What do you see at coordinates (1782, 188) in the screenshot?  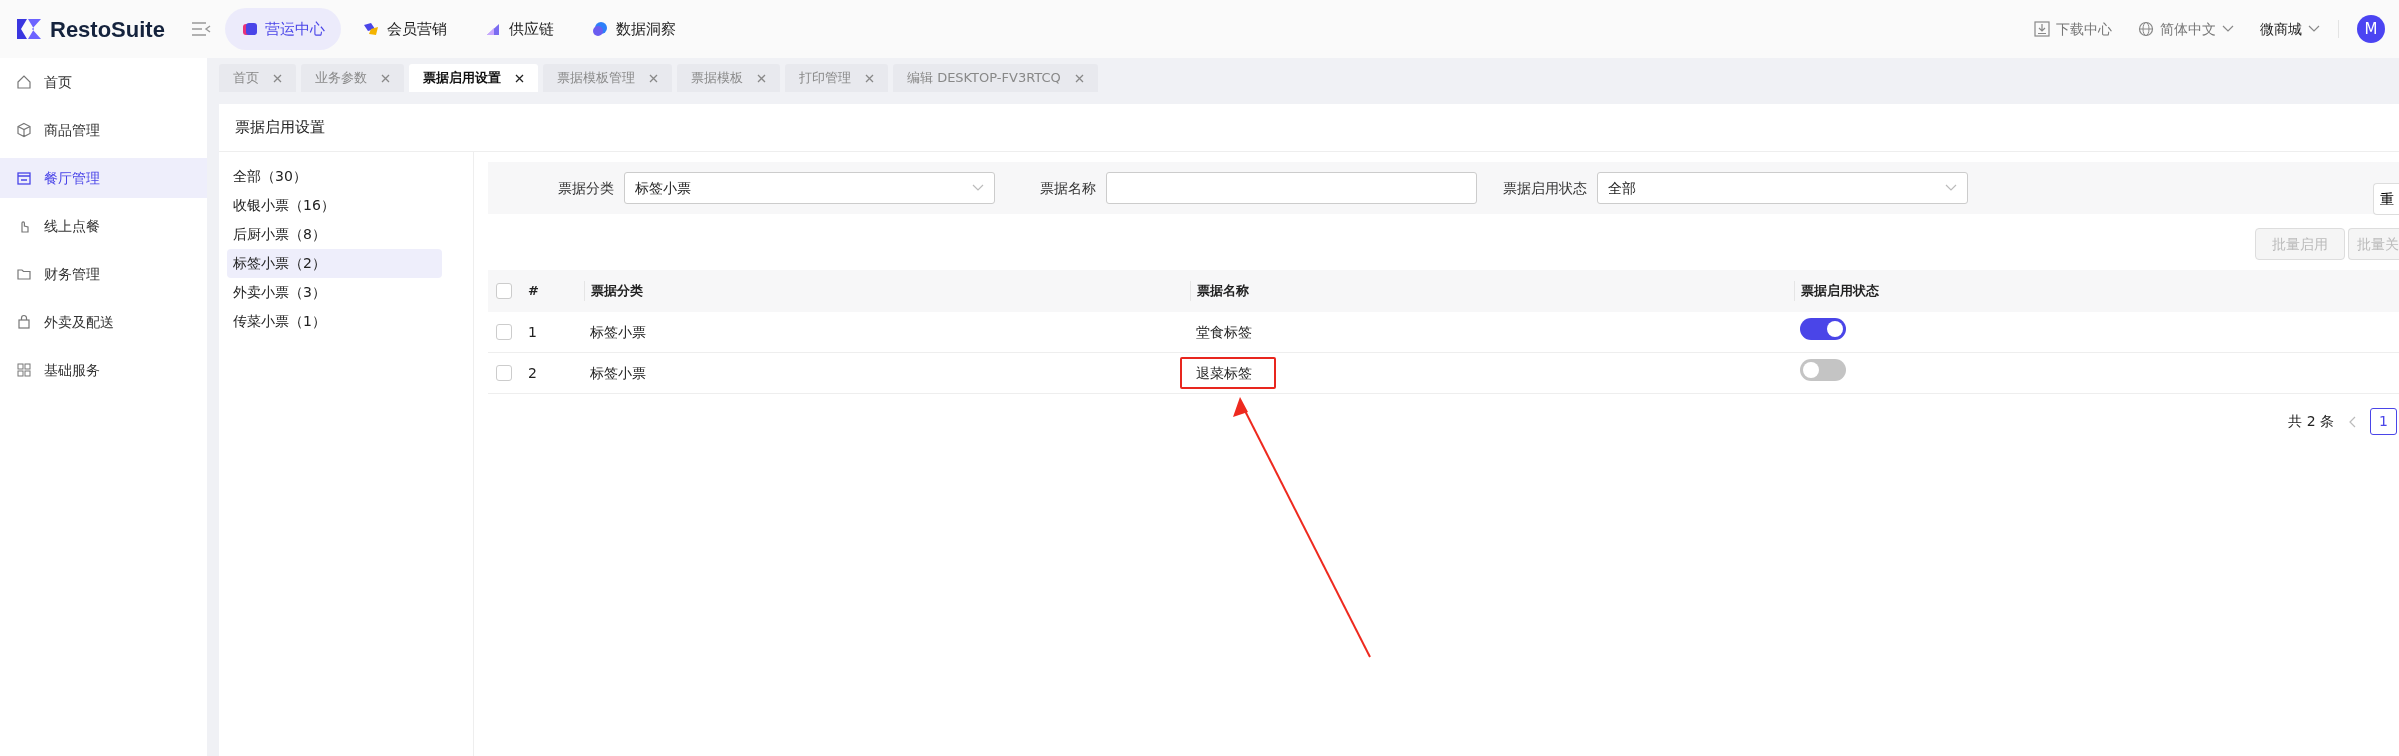 I see `select-field: 全部` at bounding box center [1782, 188].